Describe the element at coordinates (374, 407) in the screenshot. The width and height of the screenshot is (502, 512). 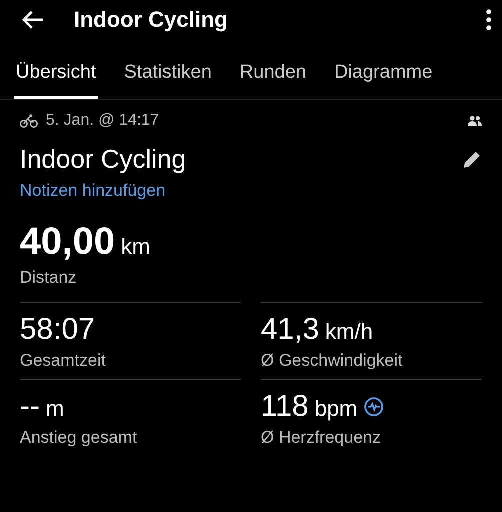
I see `heart-rate-icon` at that location.